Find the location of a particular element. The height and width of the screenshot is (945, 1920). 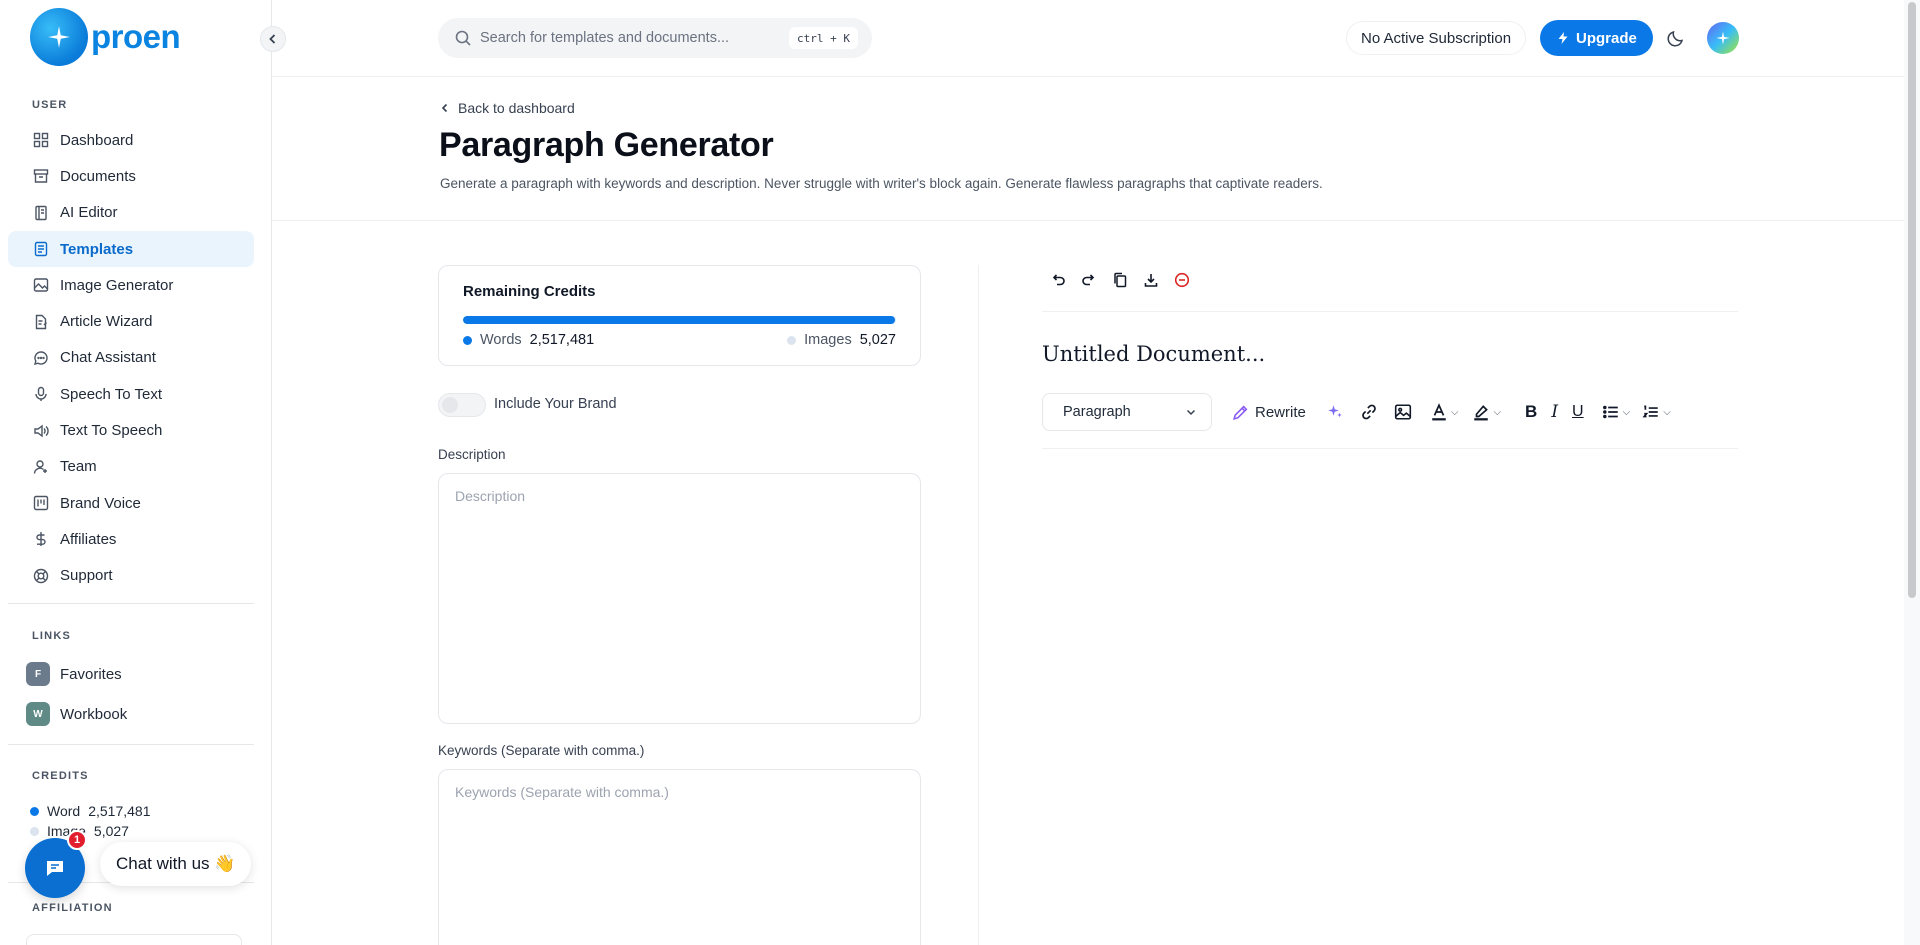

subscription-status: No Active Subscription is located at coordinates (1436, 38).